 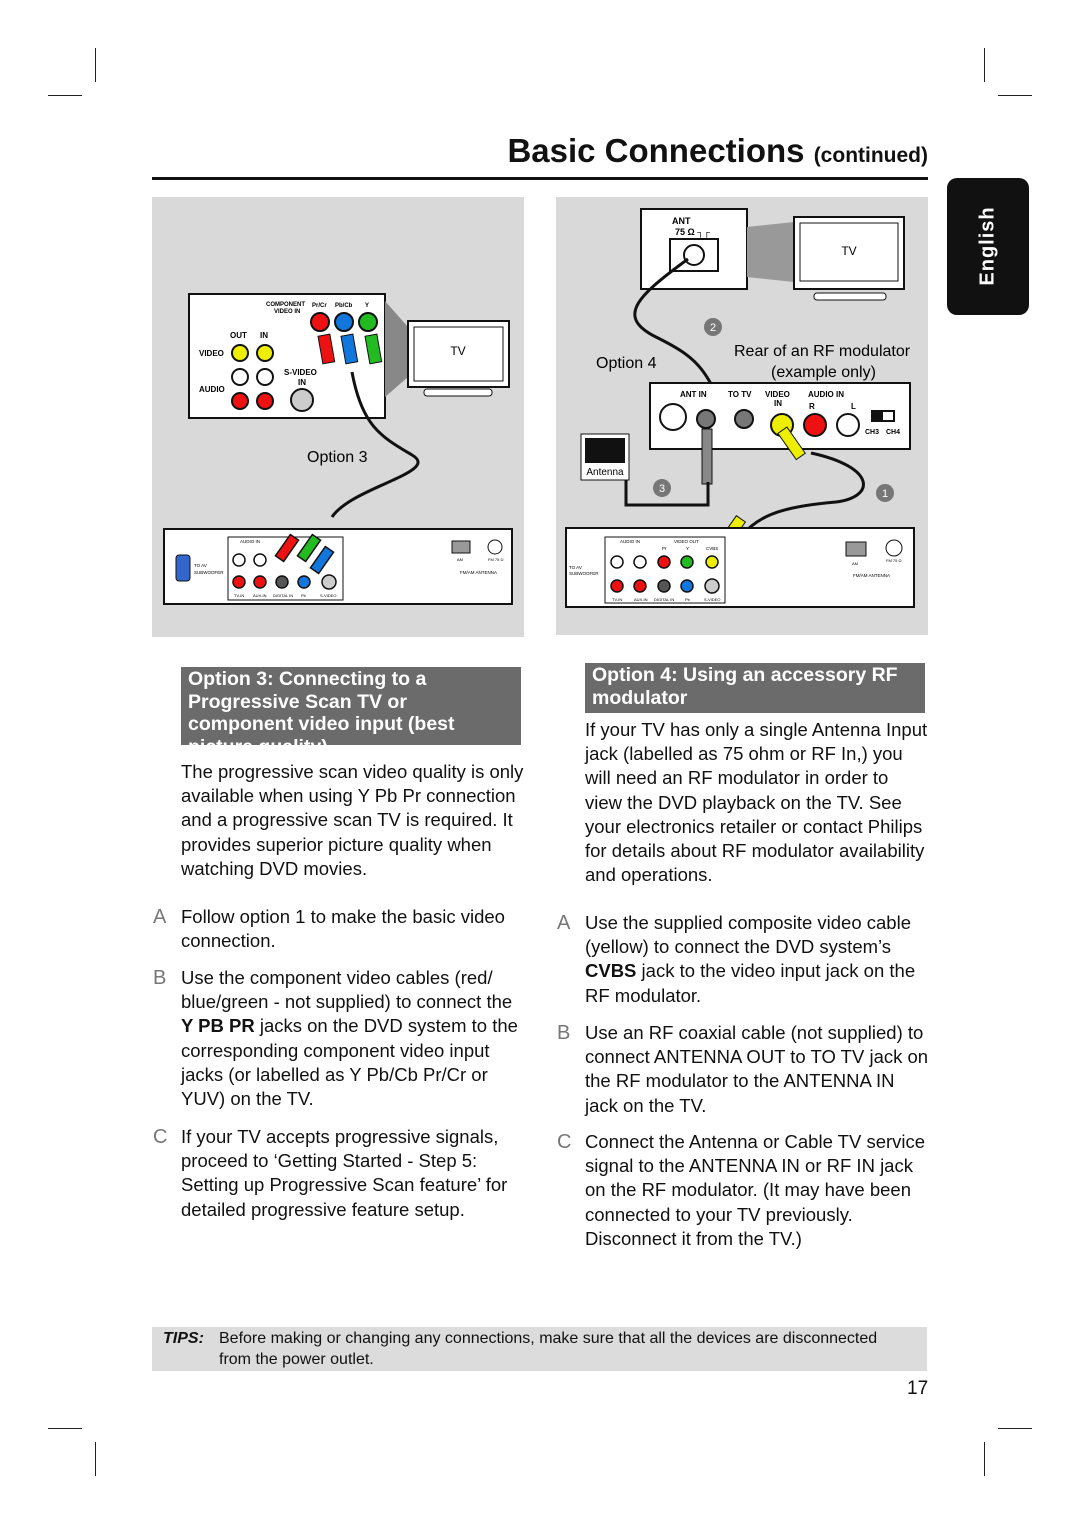 What do you see at coordinates (693, 394) in the screenshot?
I see `svg-text: ANT IN` at bounding box center [693, 394].